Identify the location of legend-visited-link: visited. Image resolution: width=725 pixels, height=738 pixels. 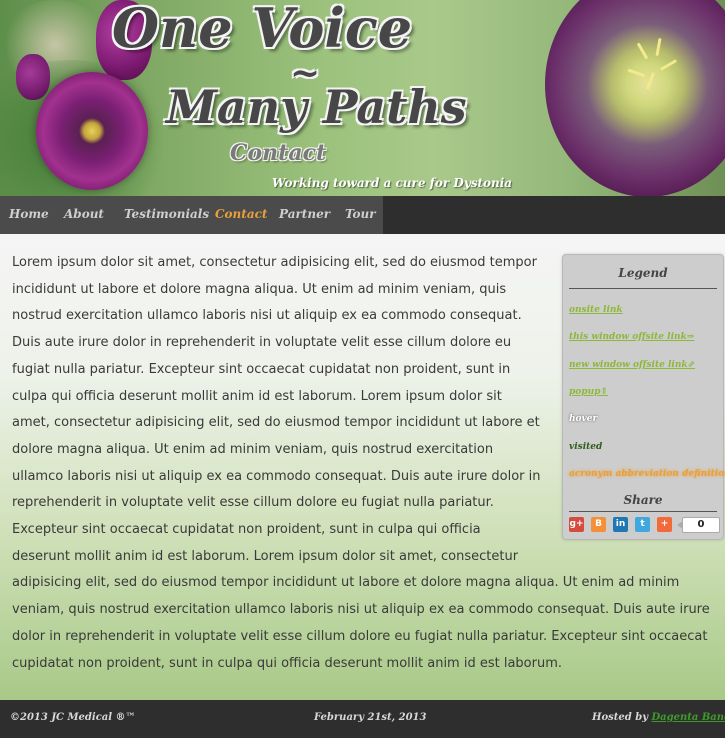
(585, 447).